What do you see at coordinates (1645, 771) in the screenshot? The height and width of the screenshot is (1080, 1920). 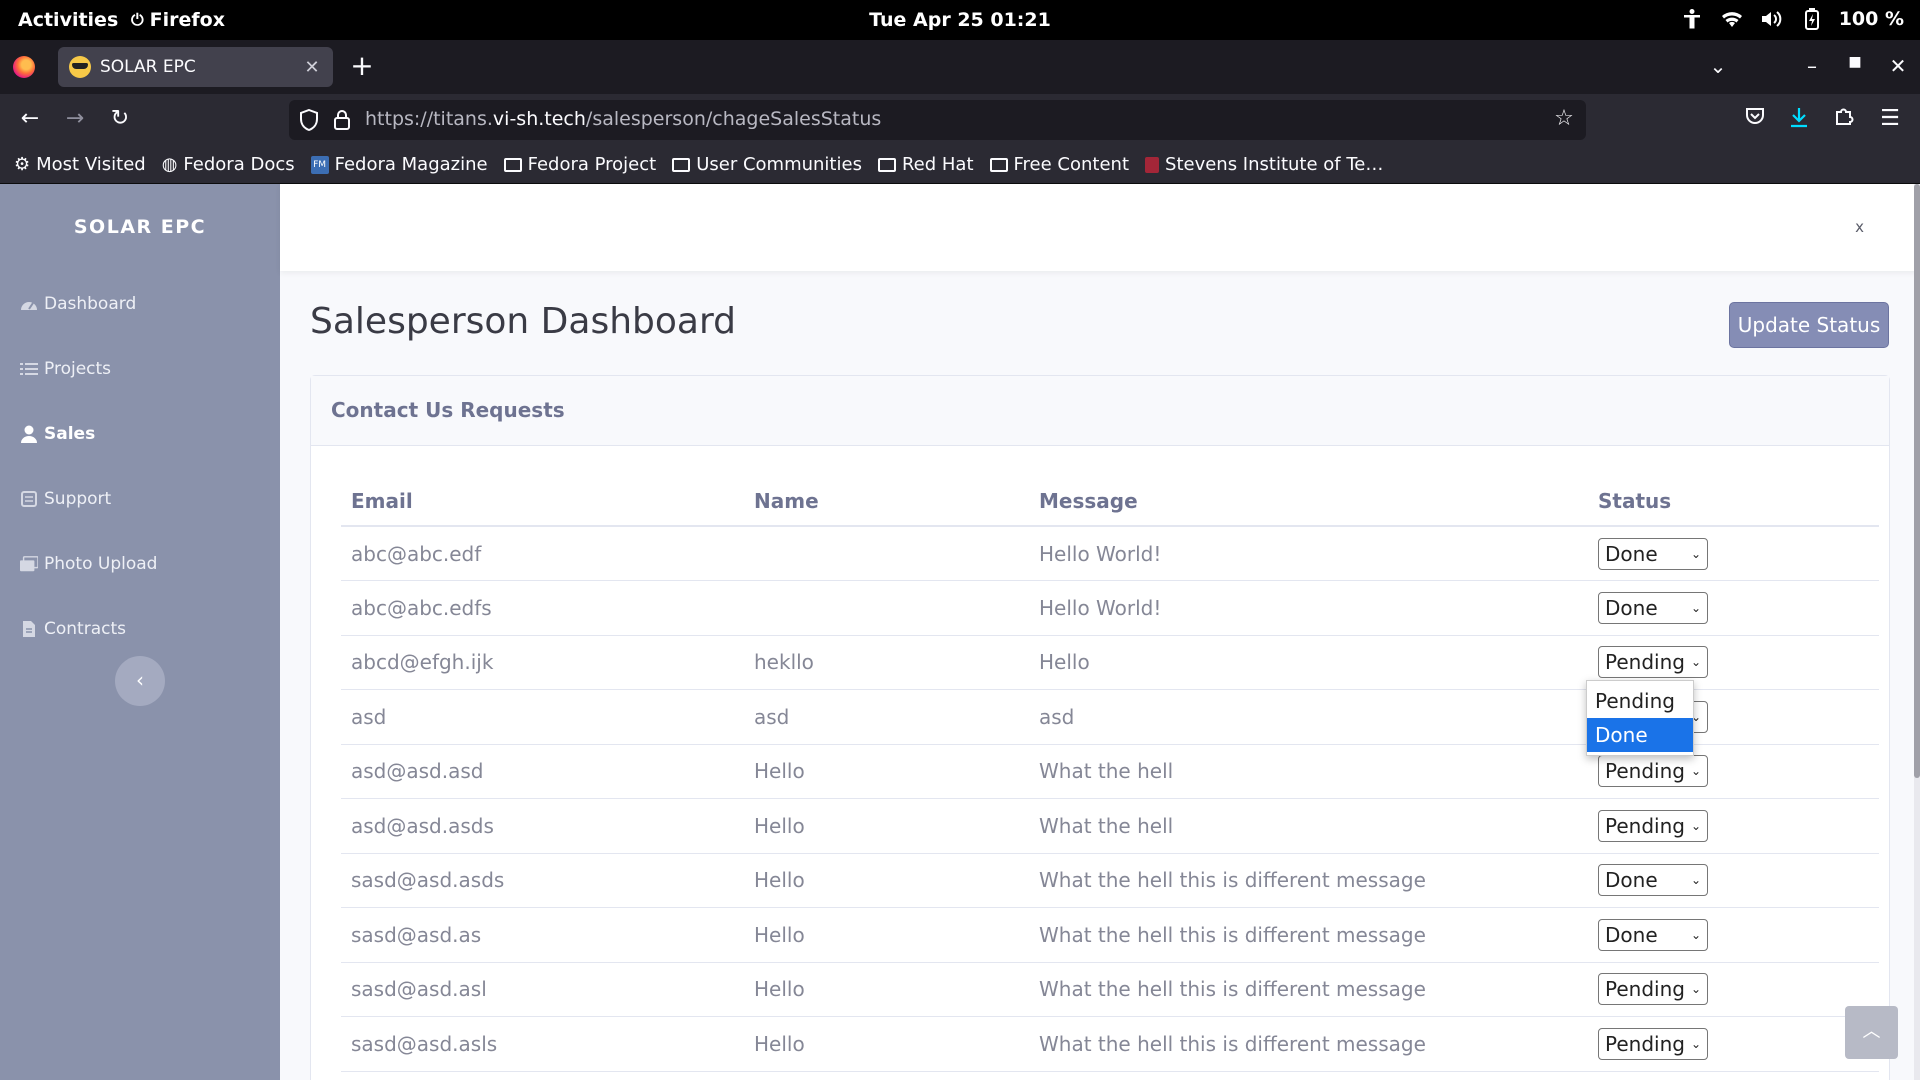 I see `status-select-value: Pending` at bounding box center [1645, 771].